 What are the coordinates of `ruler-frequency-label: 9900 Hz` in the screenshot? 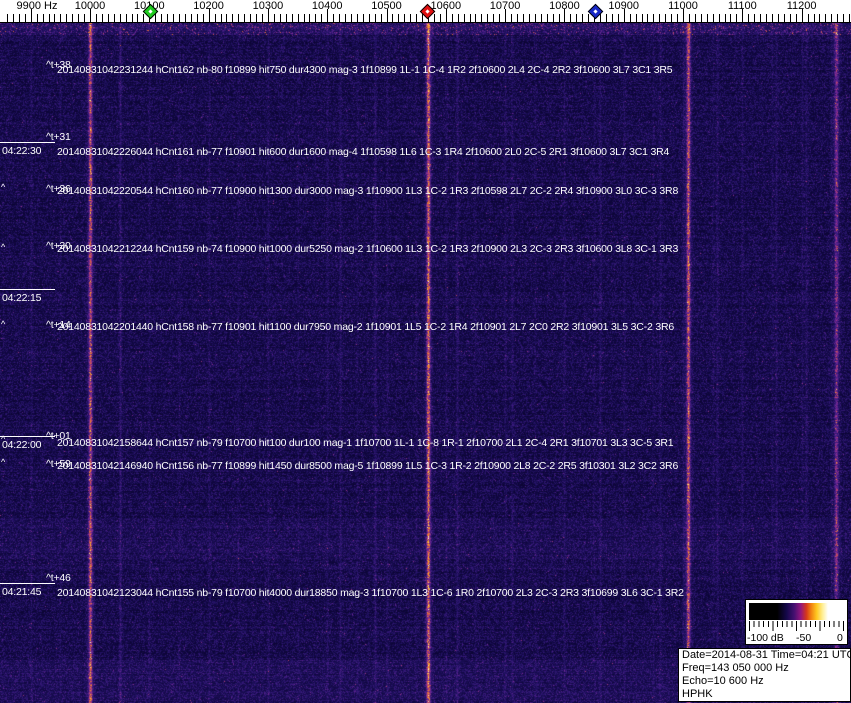 It's located at (37, 6).